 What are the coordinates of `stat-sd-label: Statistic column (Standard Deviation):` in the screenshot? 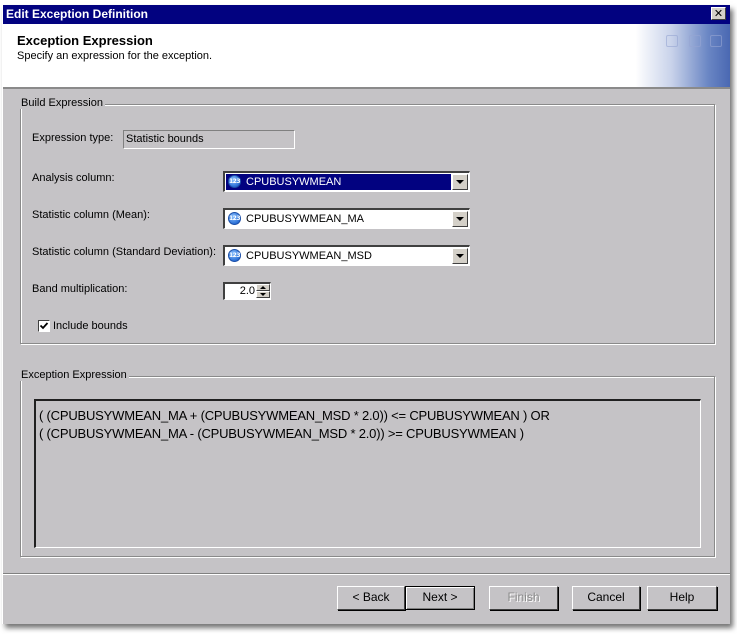 It's located at (124, 252).